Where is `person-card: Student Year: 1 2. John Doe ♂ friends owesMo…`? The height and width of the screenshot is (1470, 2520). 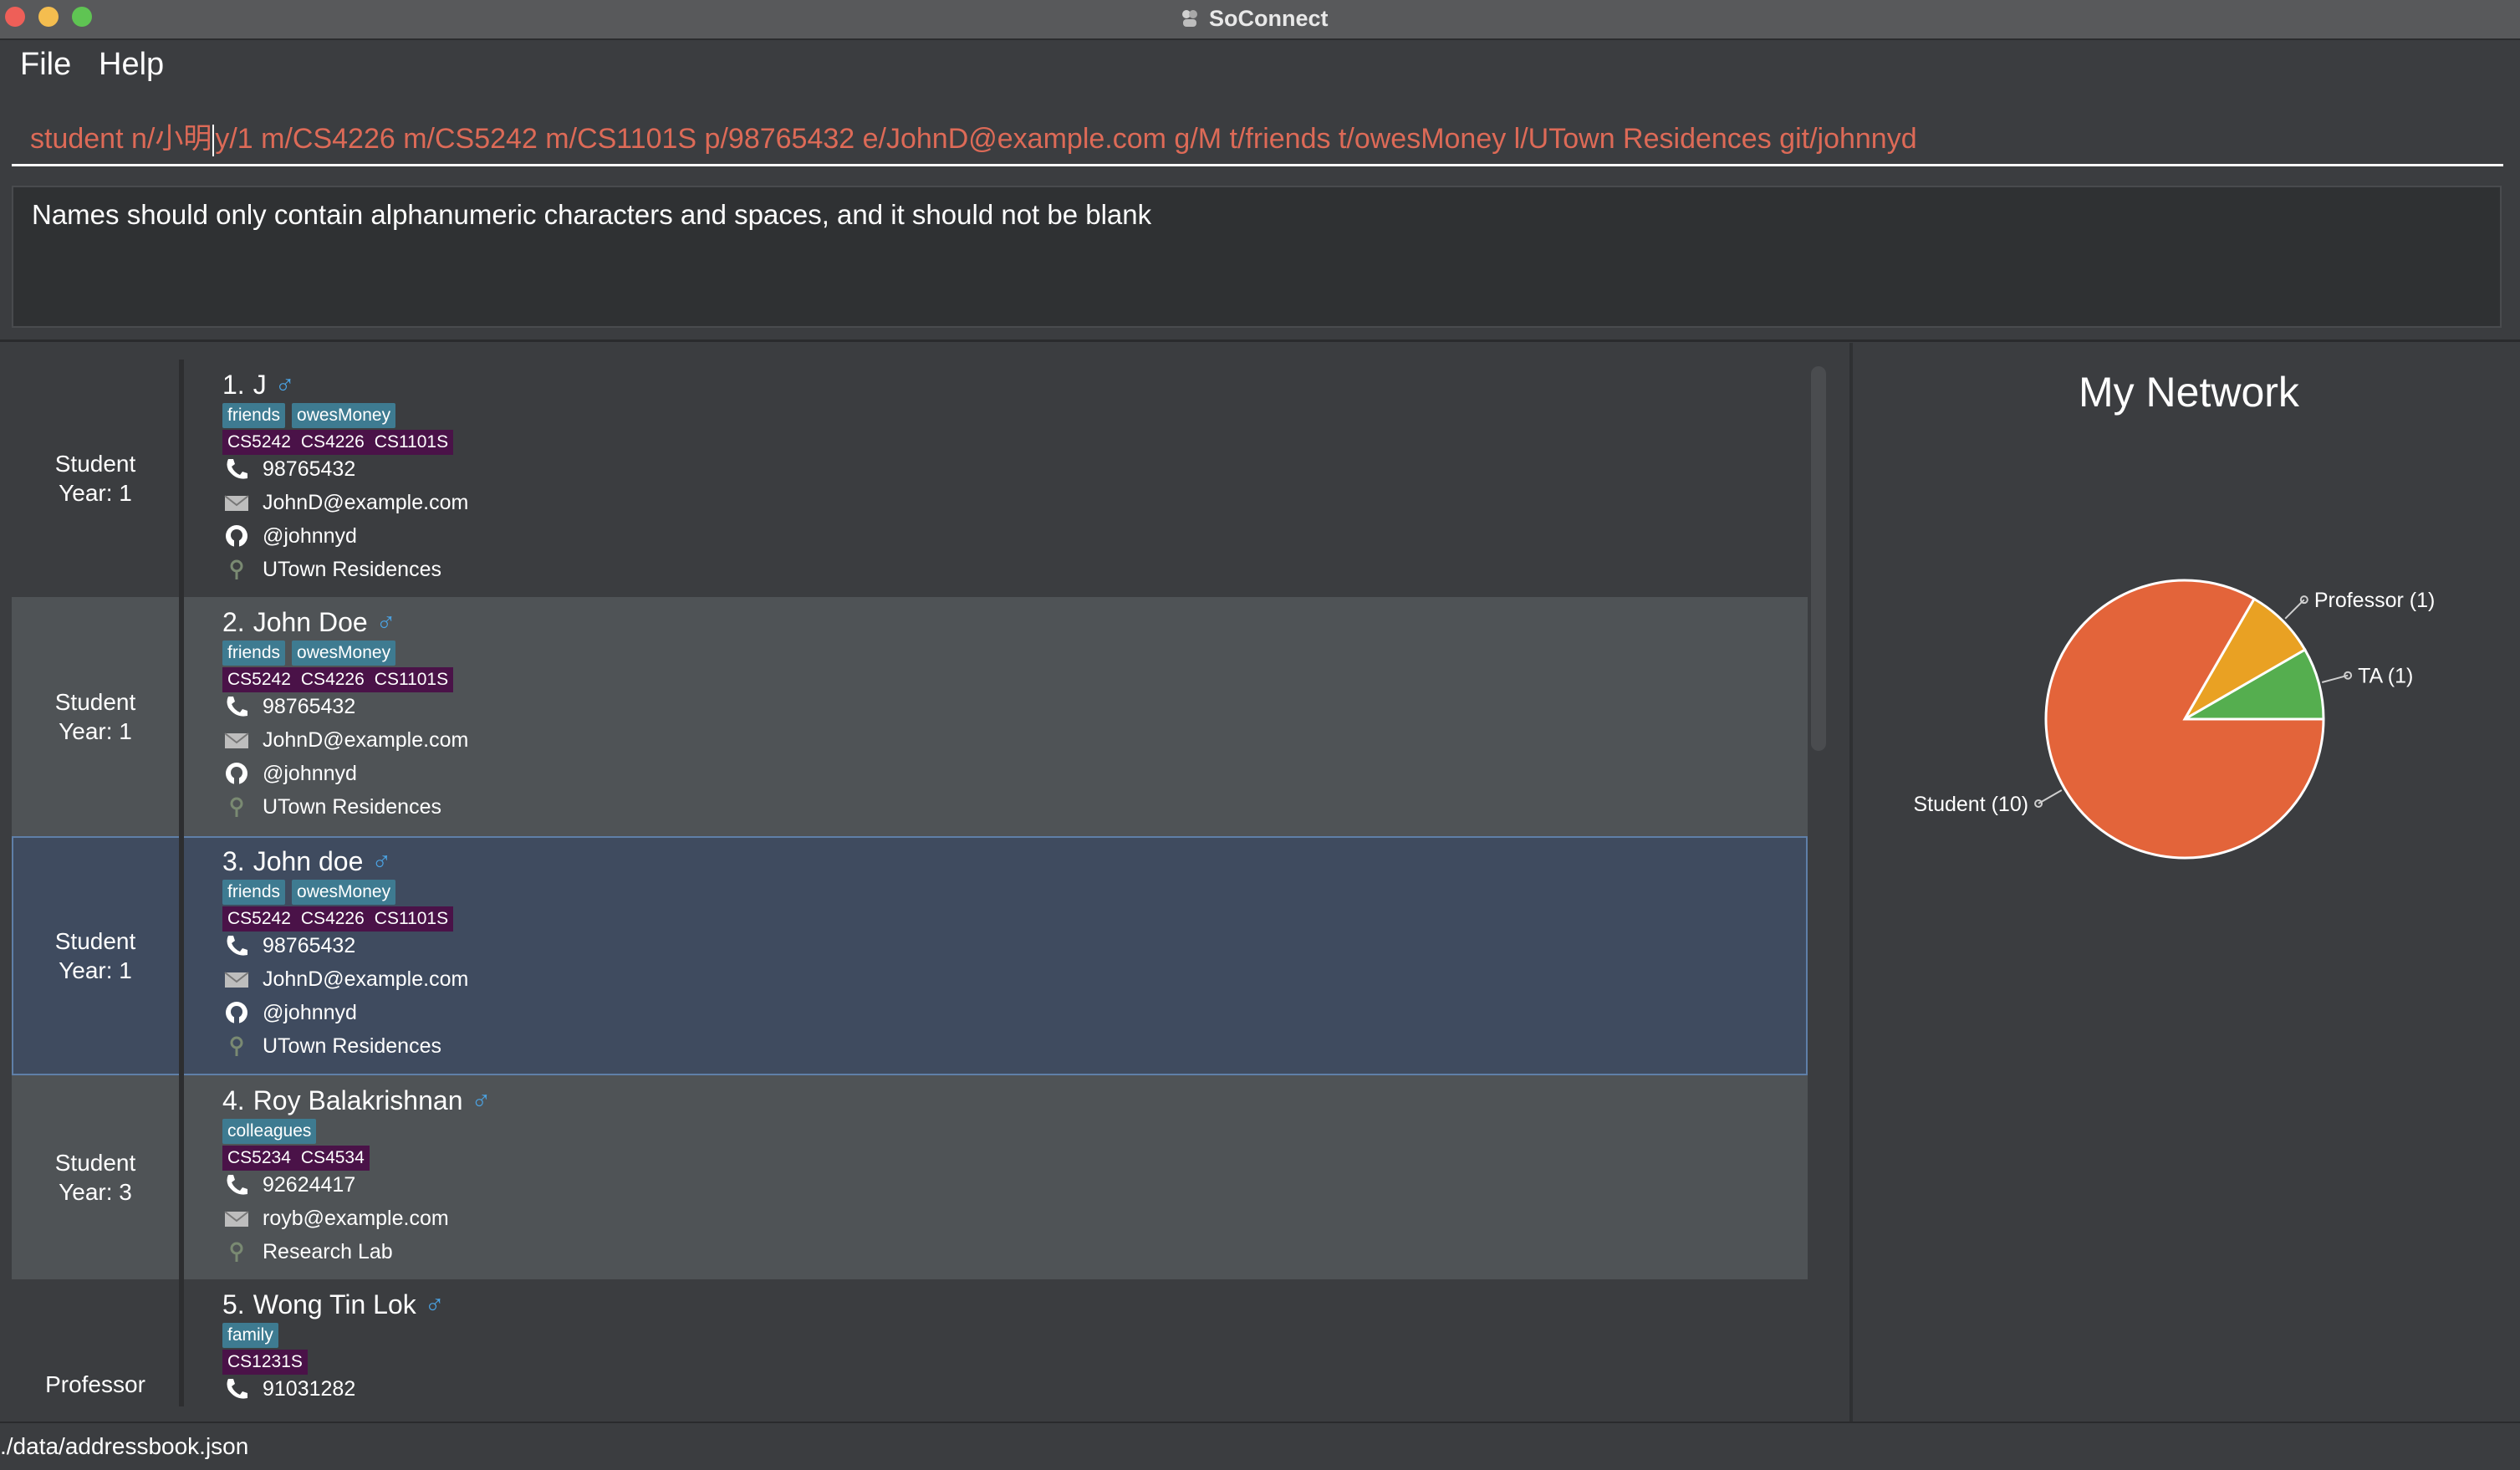 person-card: Student Year: 1 2. John Doe ♂ friends owesMo… is located at coordinates (910, 716).